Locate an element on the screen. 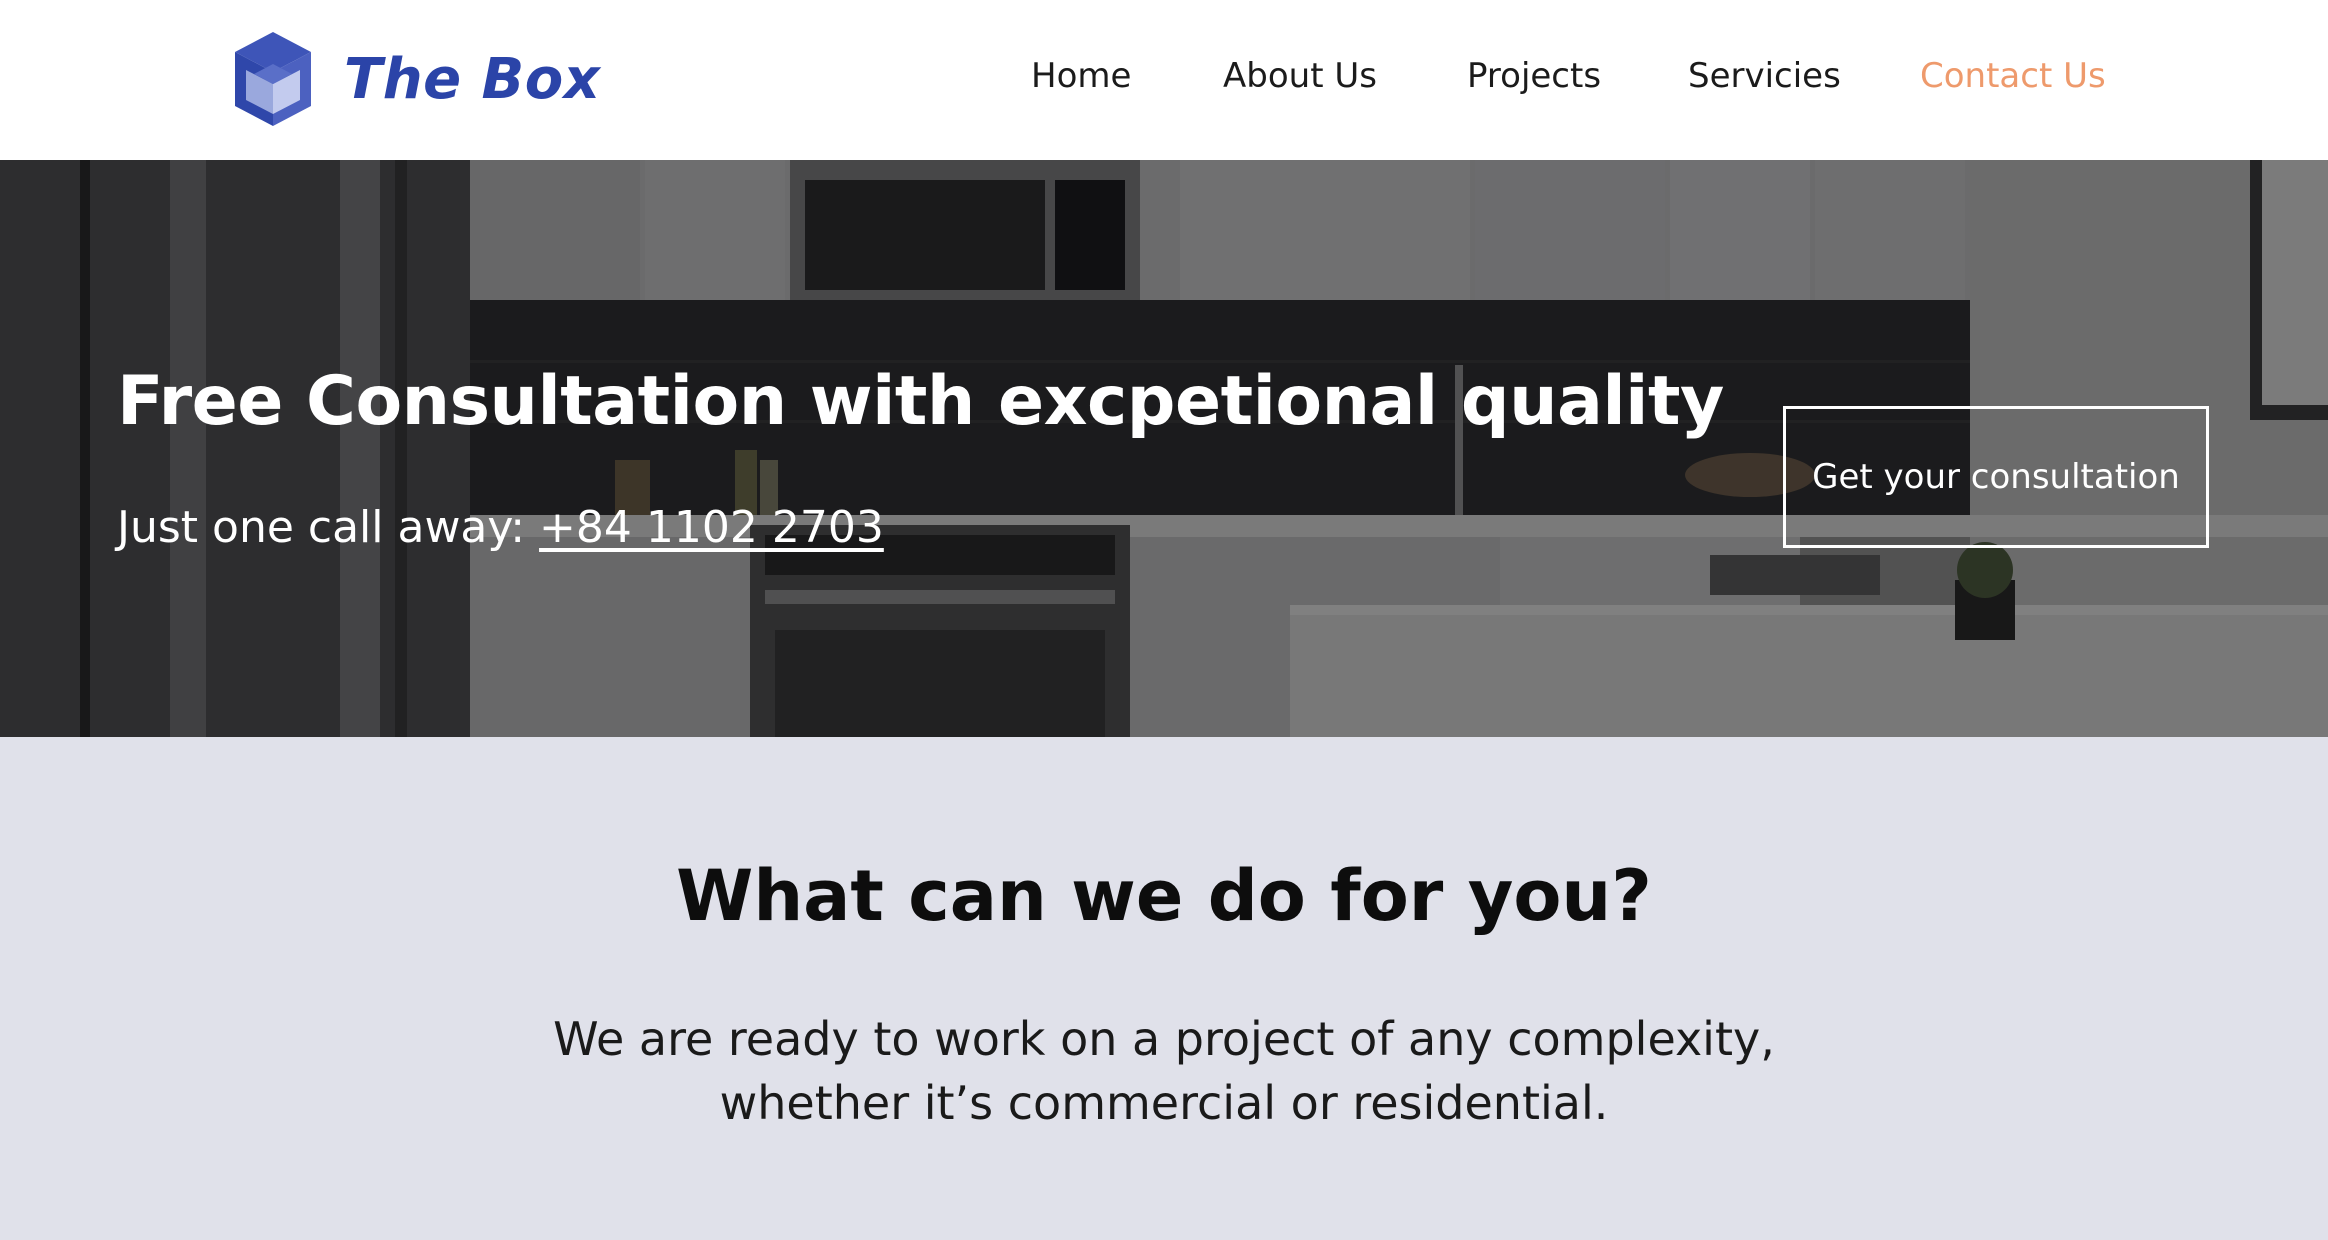  hero-subtitle: Just one call away: +84 1102 2703 is located at coordinates (500, 527).